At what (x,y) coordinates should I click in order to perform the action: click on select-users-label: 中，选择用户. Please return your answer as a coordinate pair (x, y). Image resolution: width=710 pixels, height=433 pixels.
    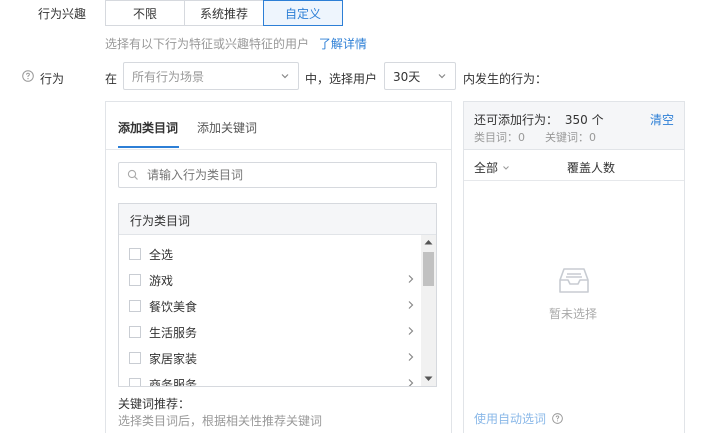
    Looking at the image, I should click on (341, 79).